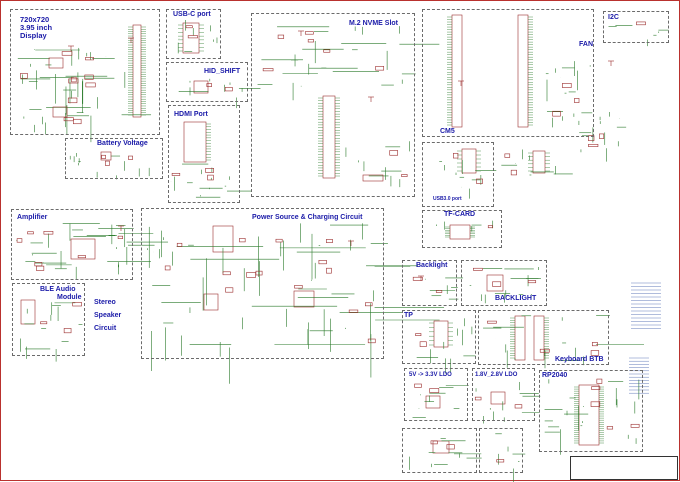  Describe the element at coordinates (591, 411) in the screenshot. I see `rp2040-block` at that location.